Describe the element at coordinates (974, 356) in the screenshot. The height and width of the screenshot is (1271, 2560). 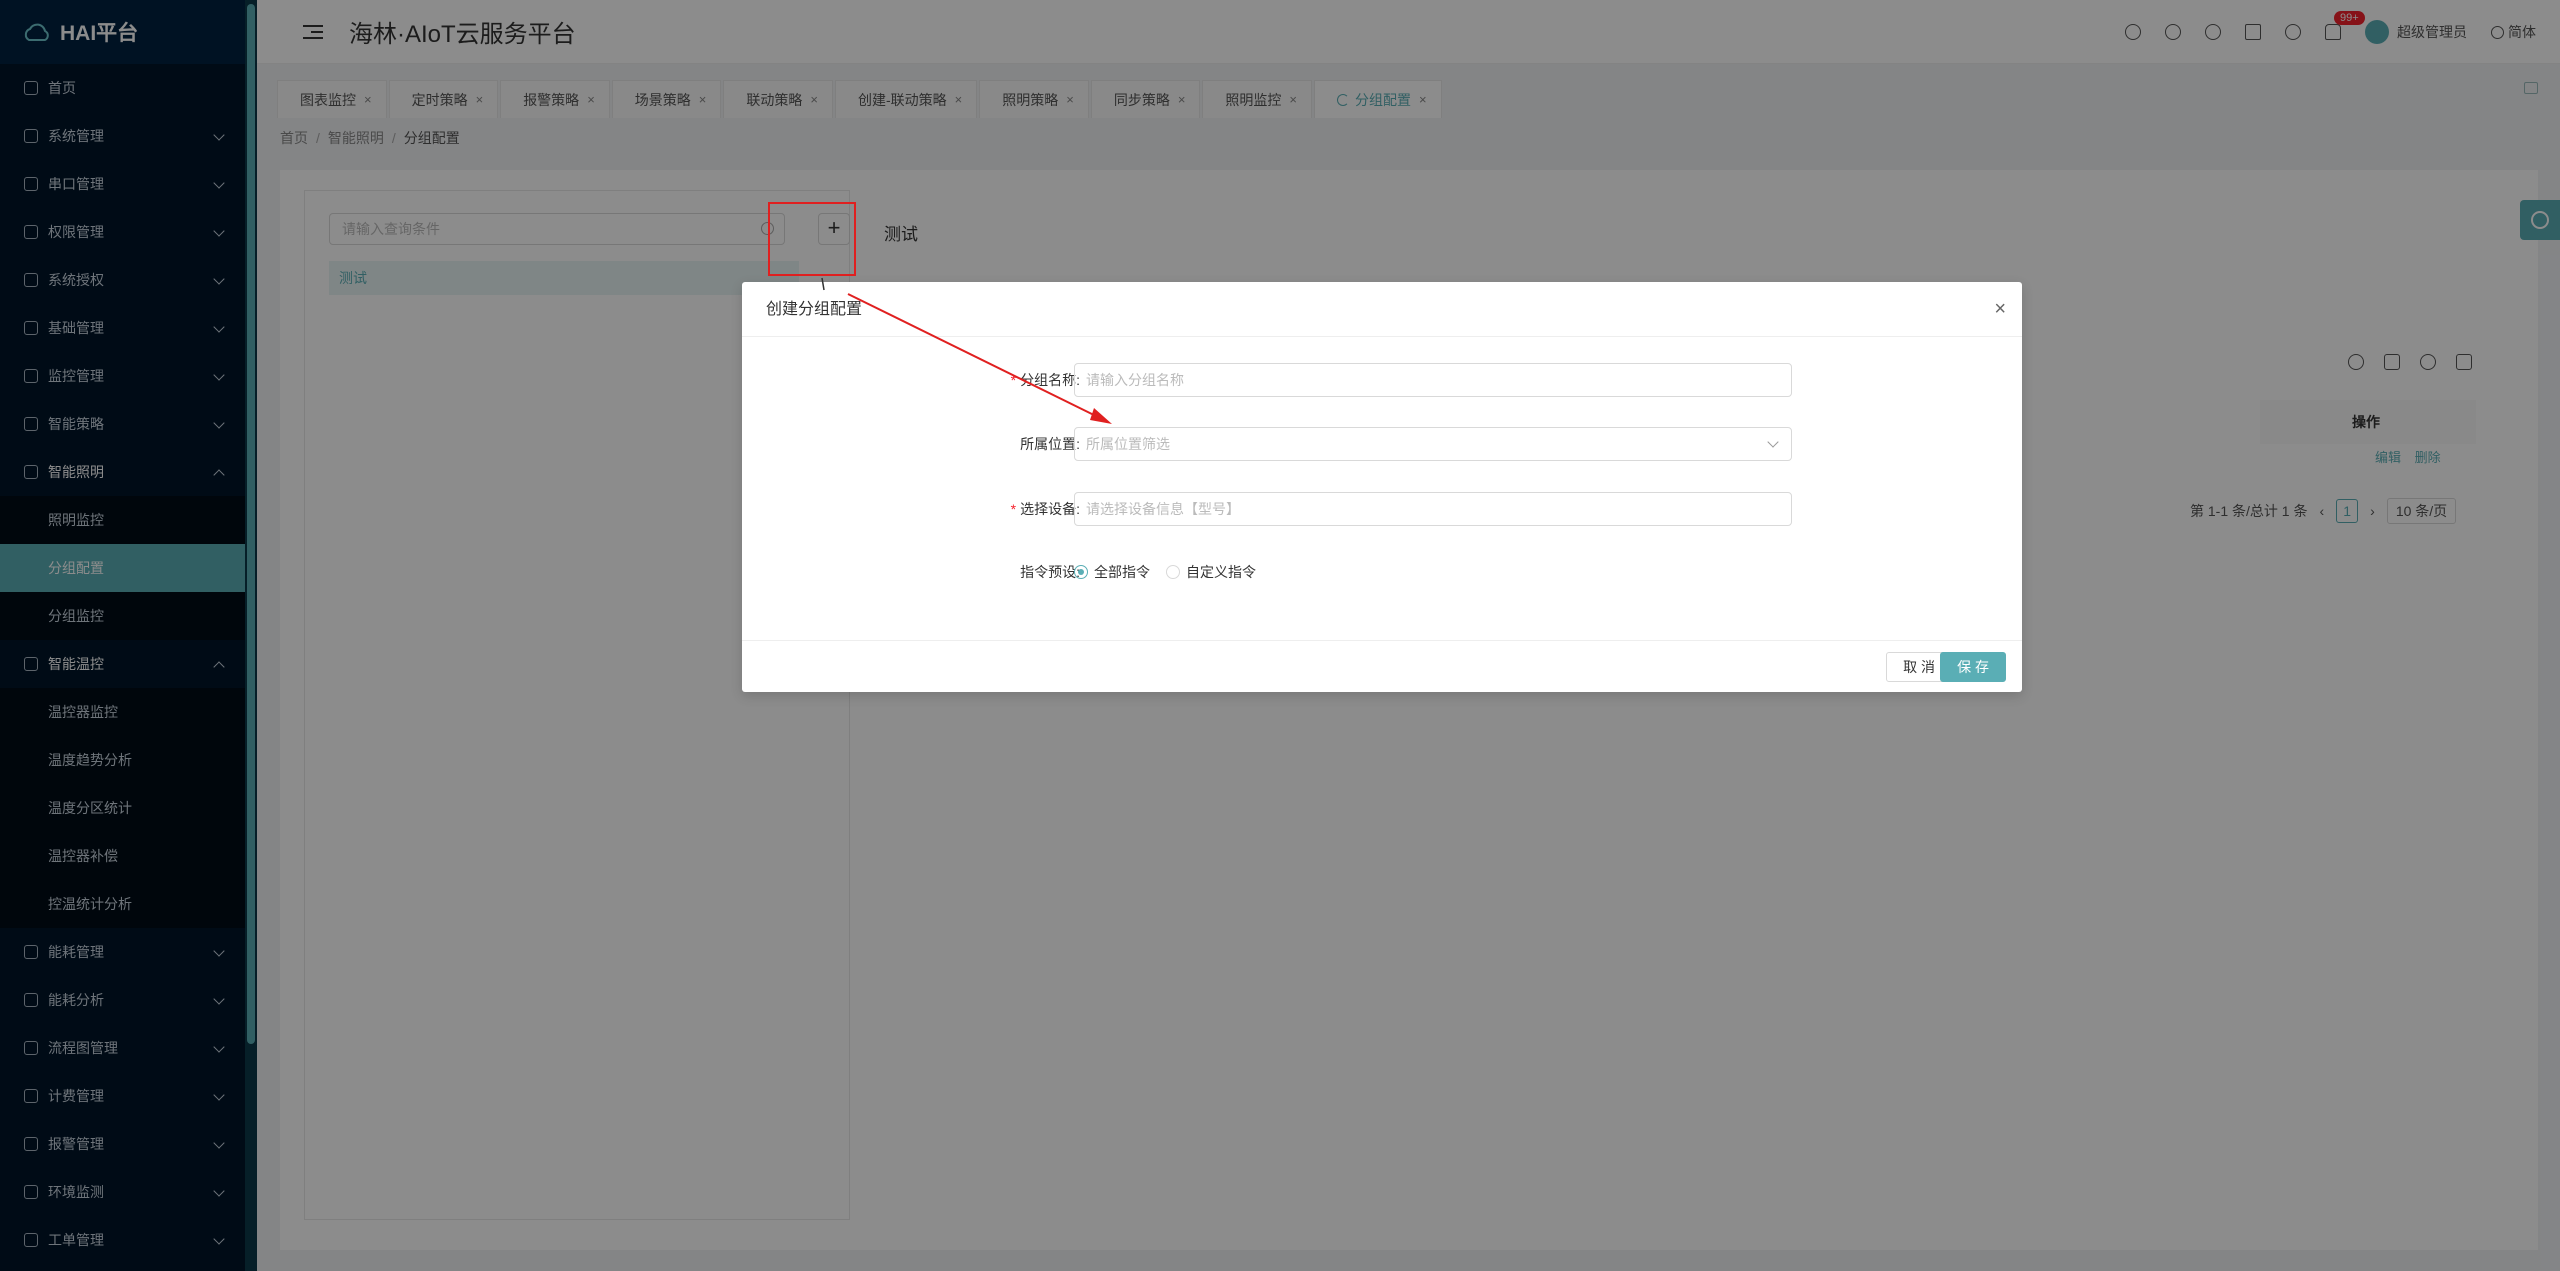
I see `arrow-shaft` at that location.